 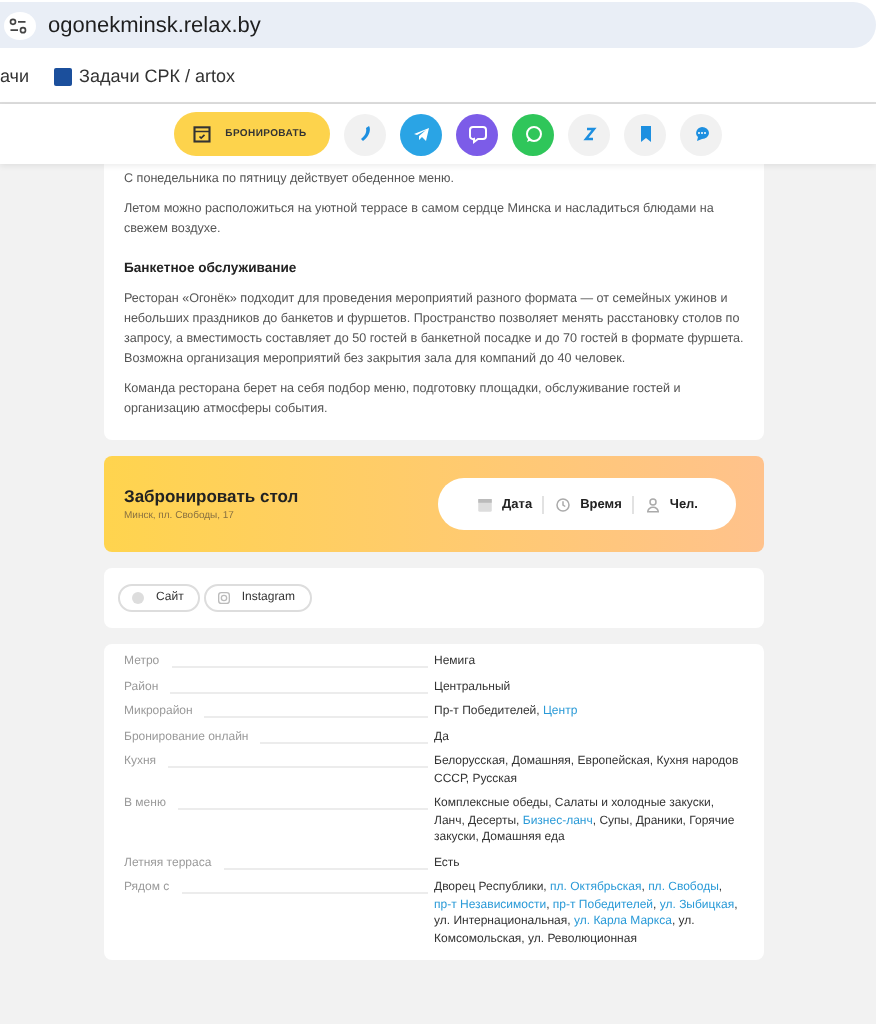 I want to click on bookmark-link: ачи, so click(x=15, y=76).